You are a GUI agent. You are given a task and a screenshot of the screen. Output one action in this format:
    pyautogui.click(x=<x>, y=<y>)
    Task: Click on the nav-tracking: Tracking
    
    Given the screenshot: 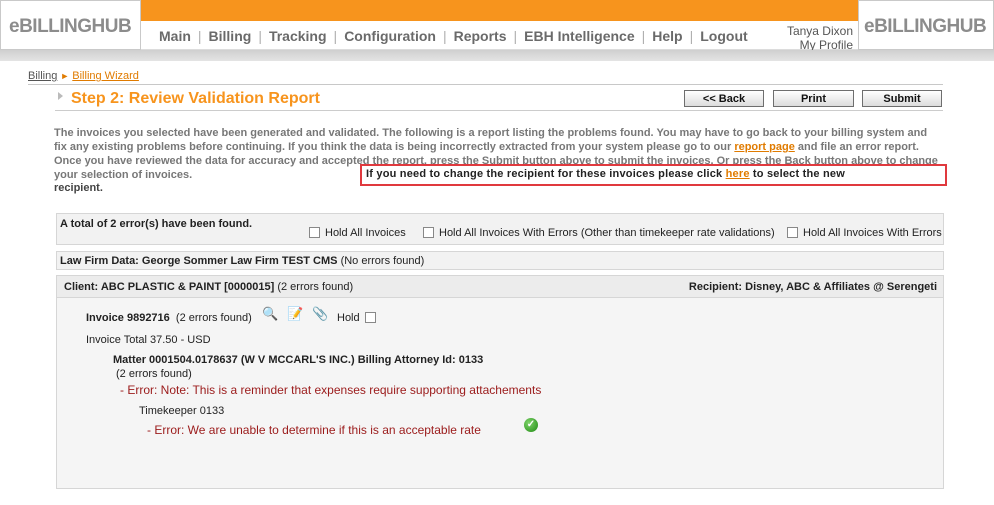 What is the action you would take?
    pyautogui.click(x=298, y=36)
    